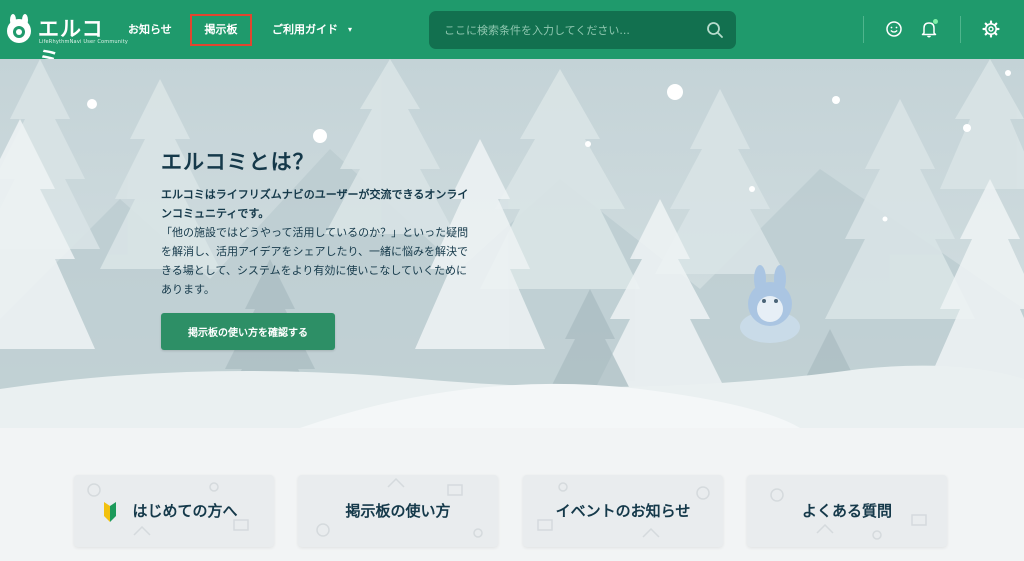  I want to click on card-board-usage: 掲示板の使い方, so click(398, 511).